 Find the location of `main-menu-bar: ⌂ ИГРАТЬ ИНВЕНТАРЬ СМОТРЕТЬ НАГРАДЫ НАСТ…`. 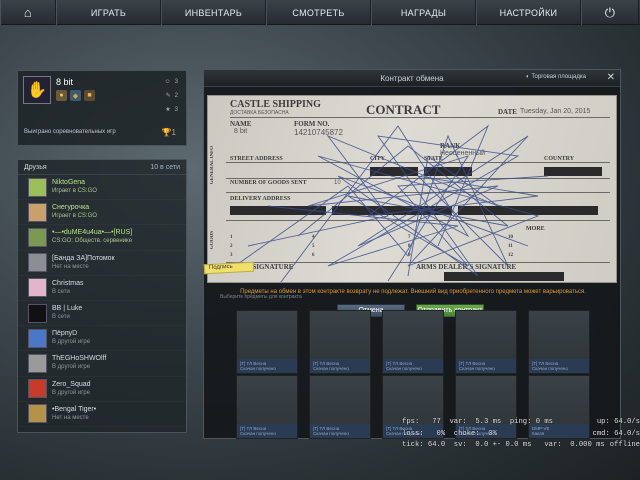

main-menu-bar: ⌂ ИГРАТЬ ИНВЕНТАРЬ СМОТРЕТЬ НАГРАДЫ НАСТ… is located at coordinates (320, 12).